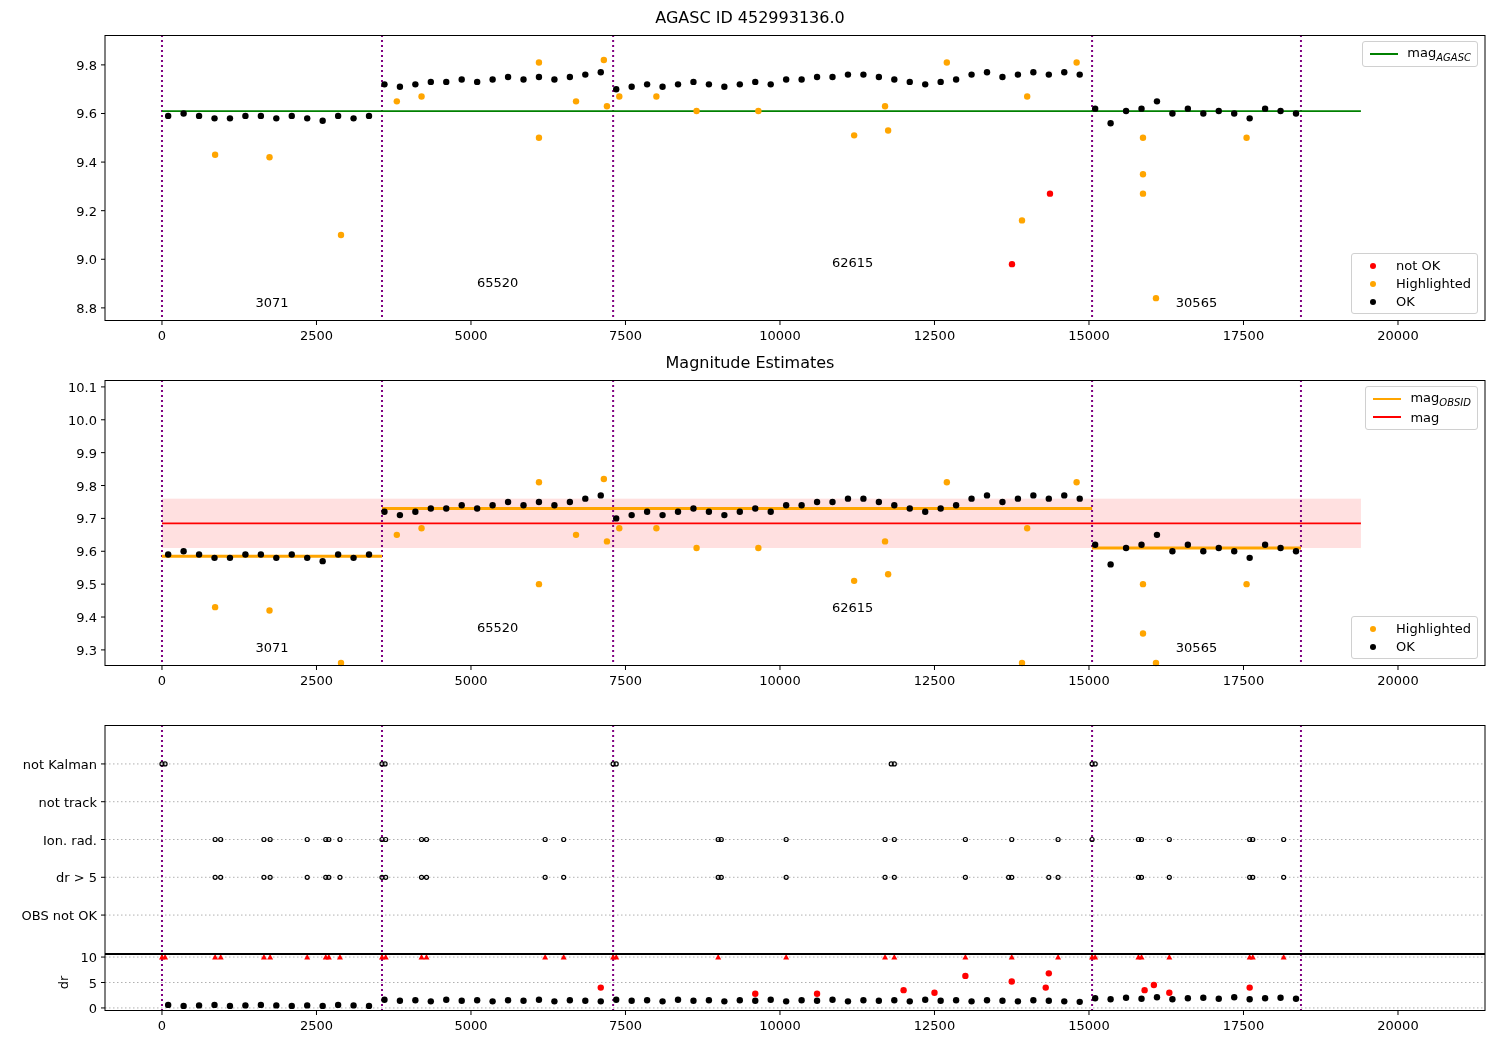 The width and height of the screenshot is (1500, 1050). I want to click on tick-label: 9.5, so click(86, 585).